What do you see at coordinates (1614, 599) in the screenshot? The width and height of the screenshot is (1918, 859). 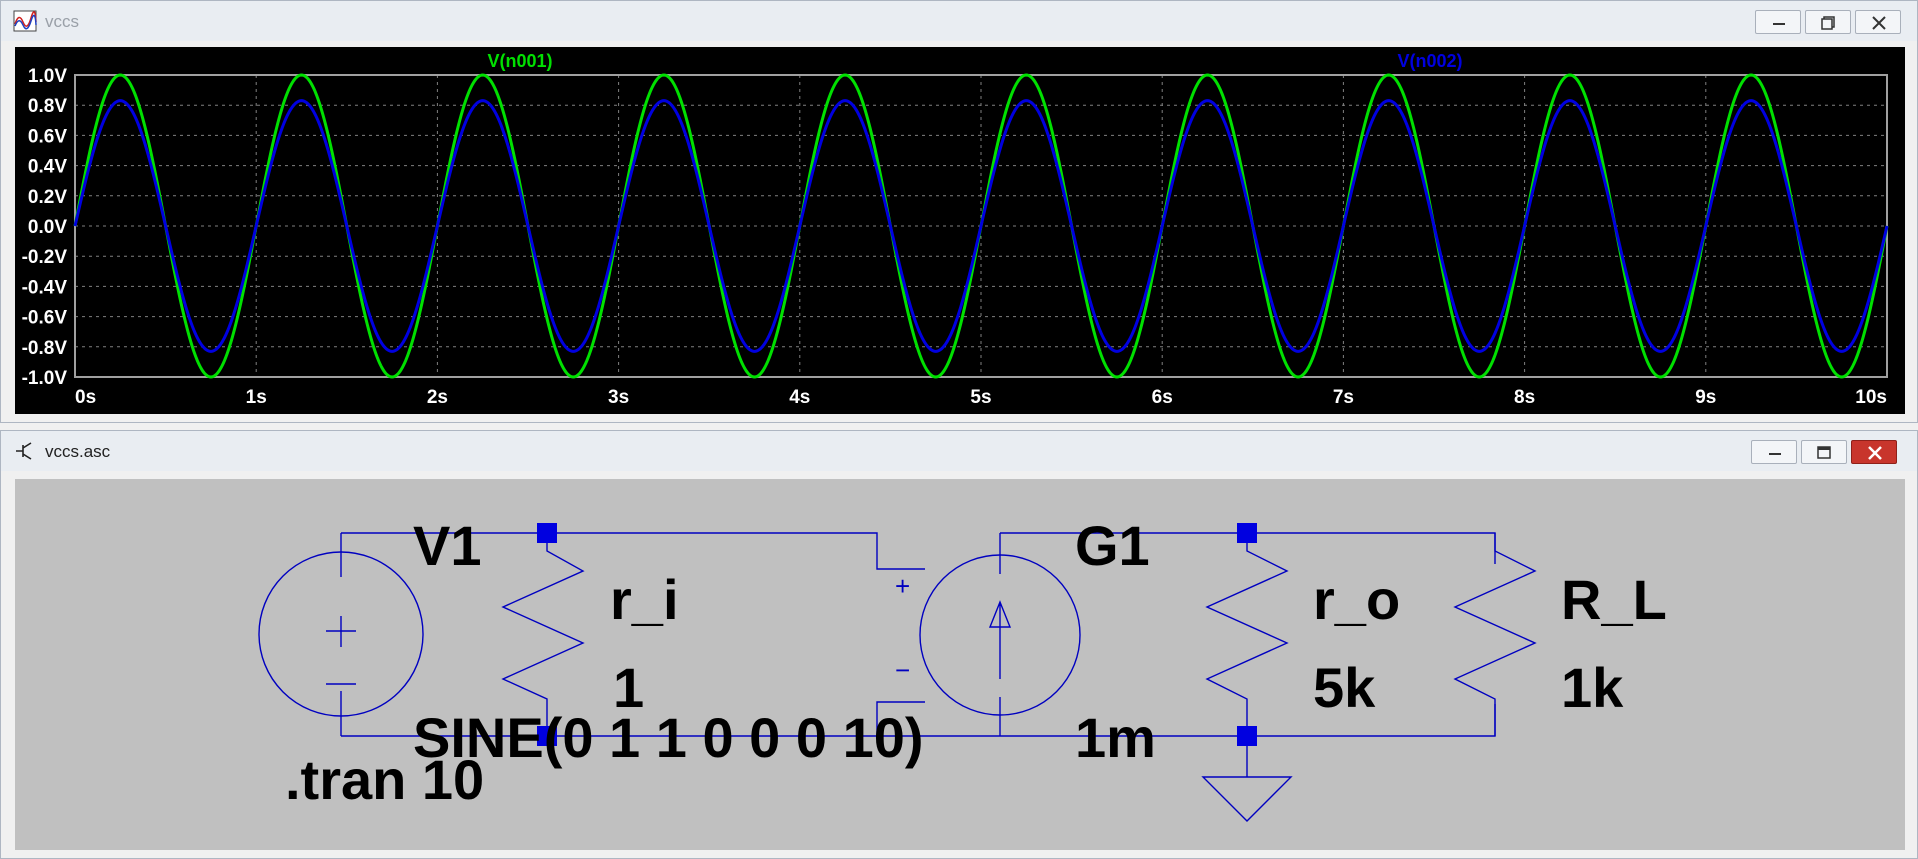 I see `rl-name: R_L` at bounding box center [1614, 599].